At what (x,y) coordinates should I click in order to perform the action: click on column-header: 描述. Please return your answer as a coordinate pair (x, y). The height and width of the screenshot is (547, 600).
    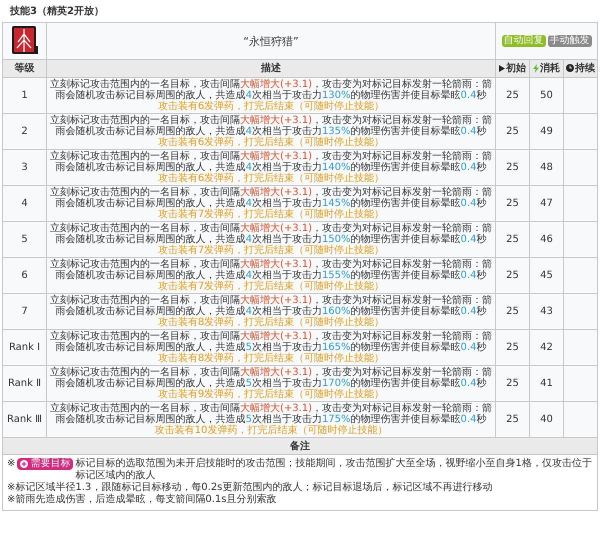
    Looking at the image, I should click on (271, 69).